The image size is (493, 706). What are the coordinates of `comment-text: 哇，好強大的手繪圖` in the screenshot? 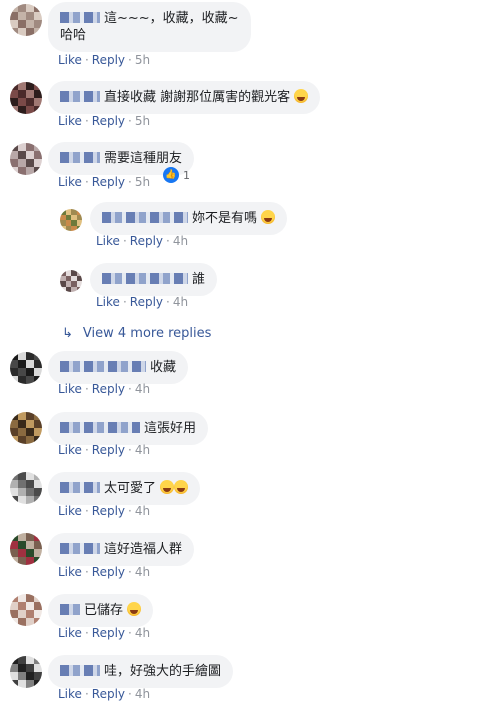 It's located at (163, 671).